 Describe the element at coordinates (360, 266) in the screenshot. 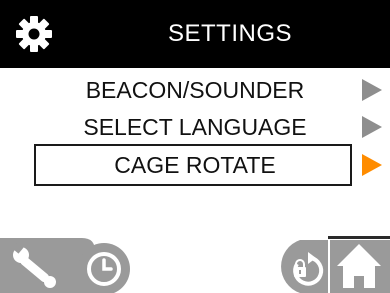

I see `home-icon` at that location.